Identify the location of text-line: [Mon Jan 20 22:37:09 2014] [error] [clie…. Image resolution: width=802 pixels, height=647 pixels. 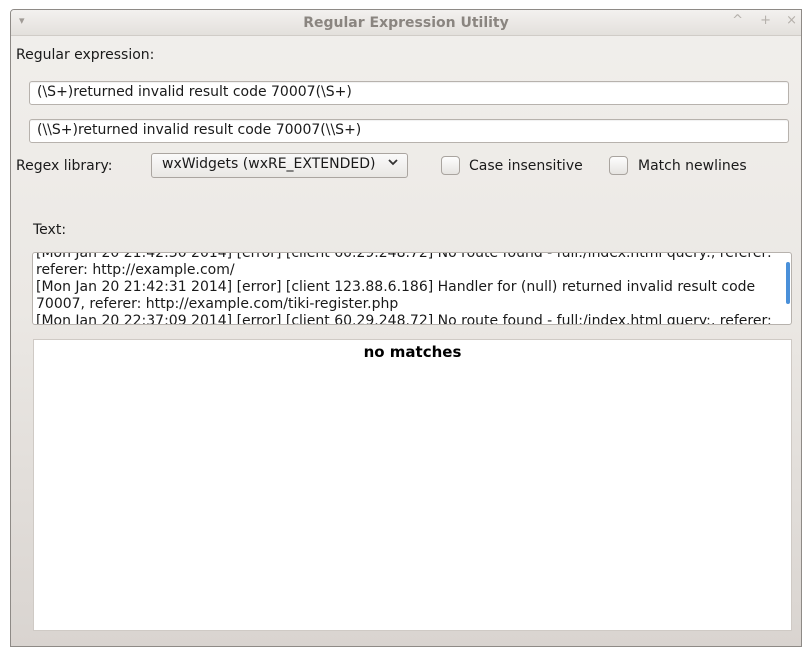
(404, 319).